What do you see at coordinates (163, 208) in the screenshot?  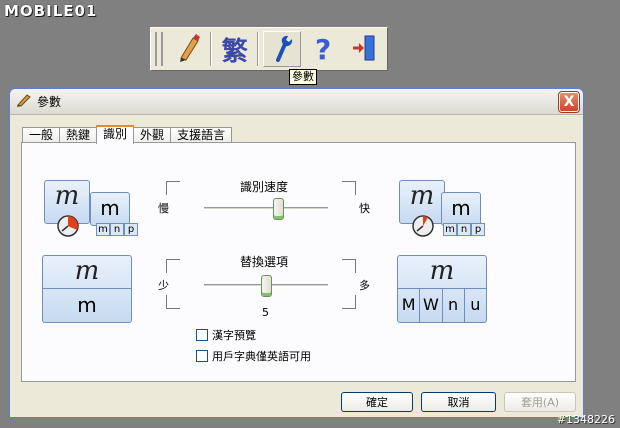 I see `speed-min-label: 慢` at bounding box center [163, 208].